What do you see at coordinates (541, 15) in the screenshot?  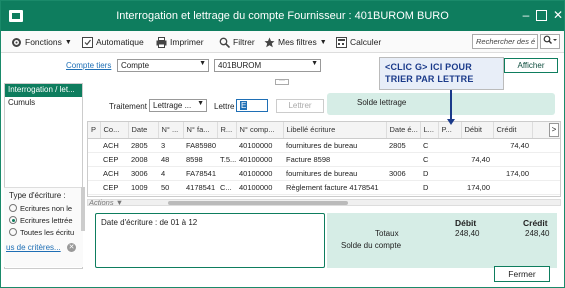 I see `maximize-button` at bounding box center [541, 15].